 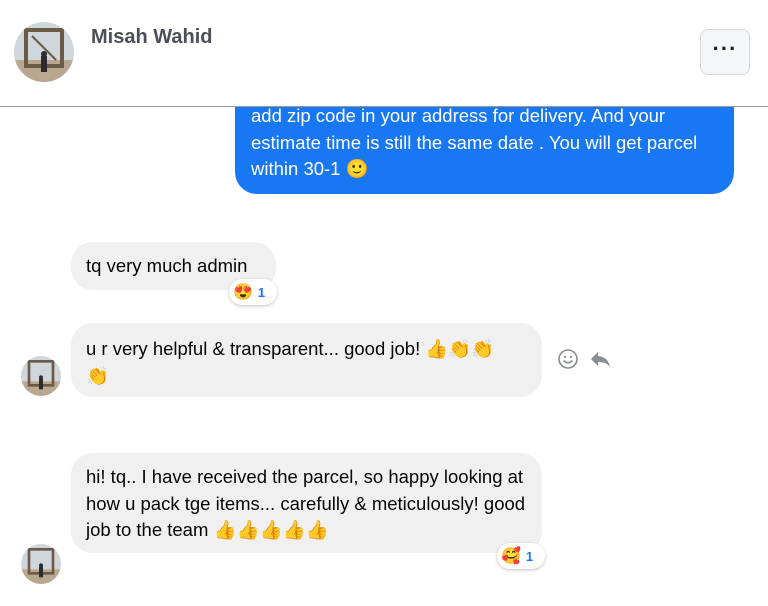 What do you see at coordinates (600, 359) in the screenshot?
I see `reply-icon` at bounding box center [600, 359].